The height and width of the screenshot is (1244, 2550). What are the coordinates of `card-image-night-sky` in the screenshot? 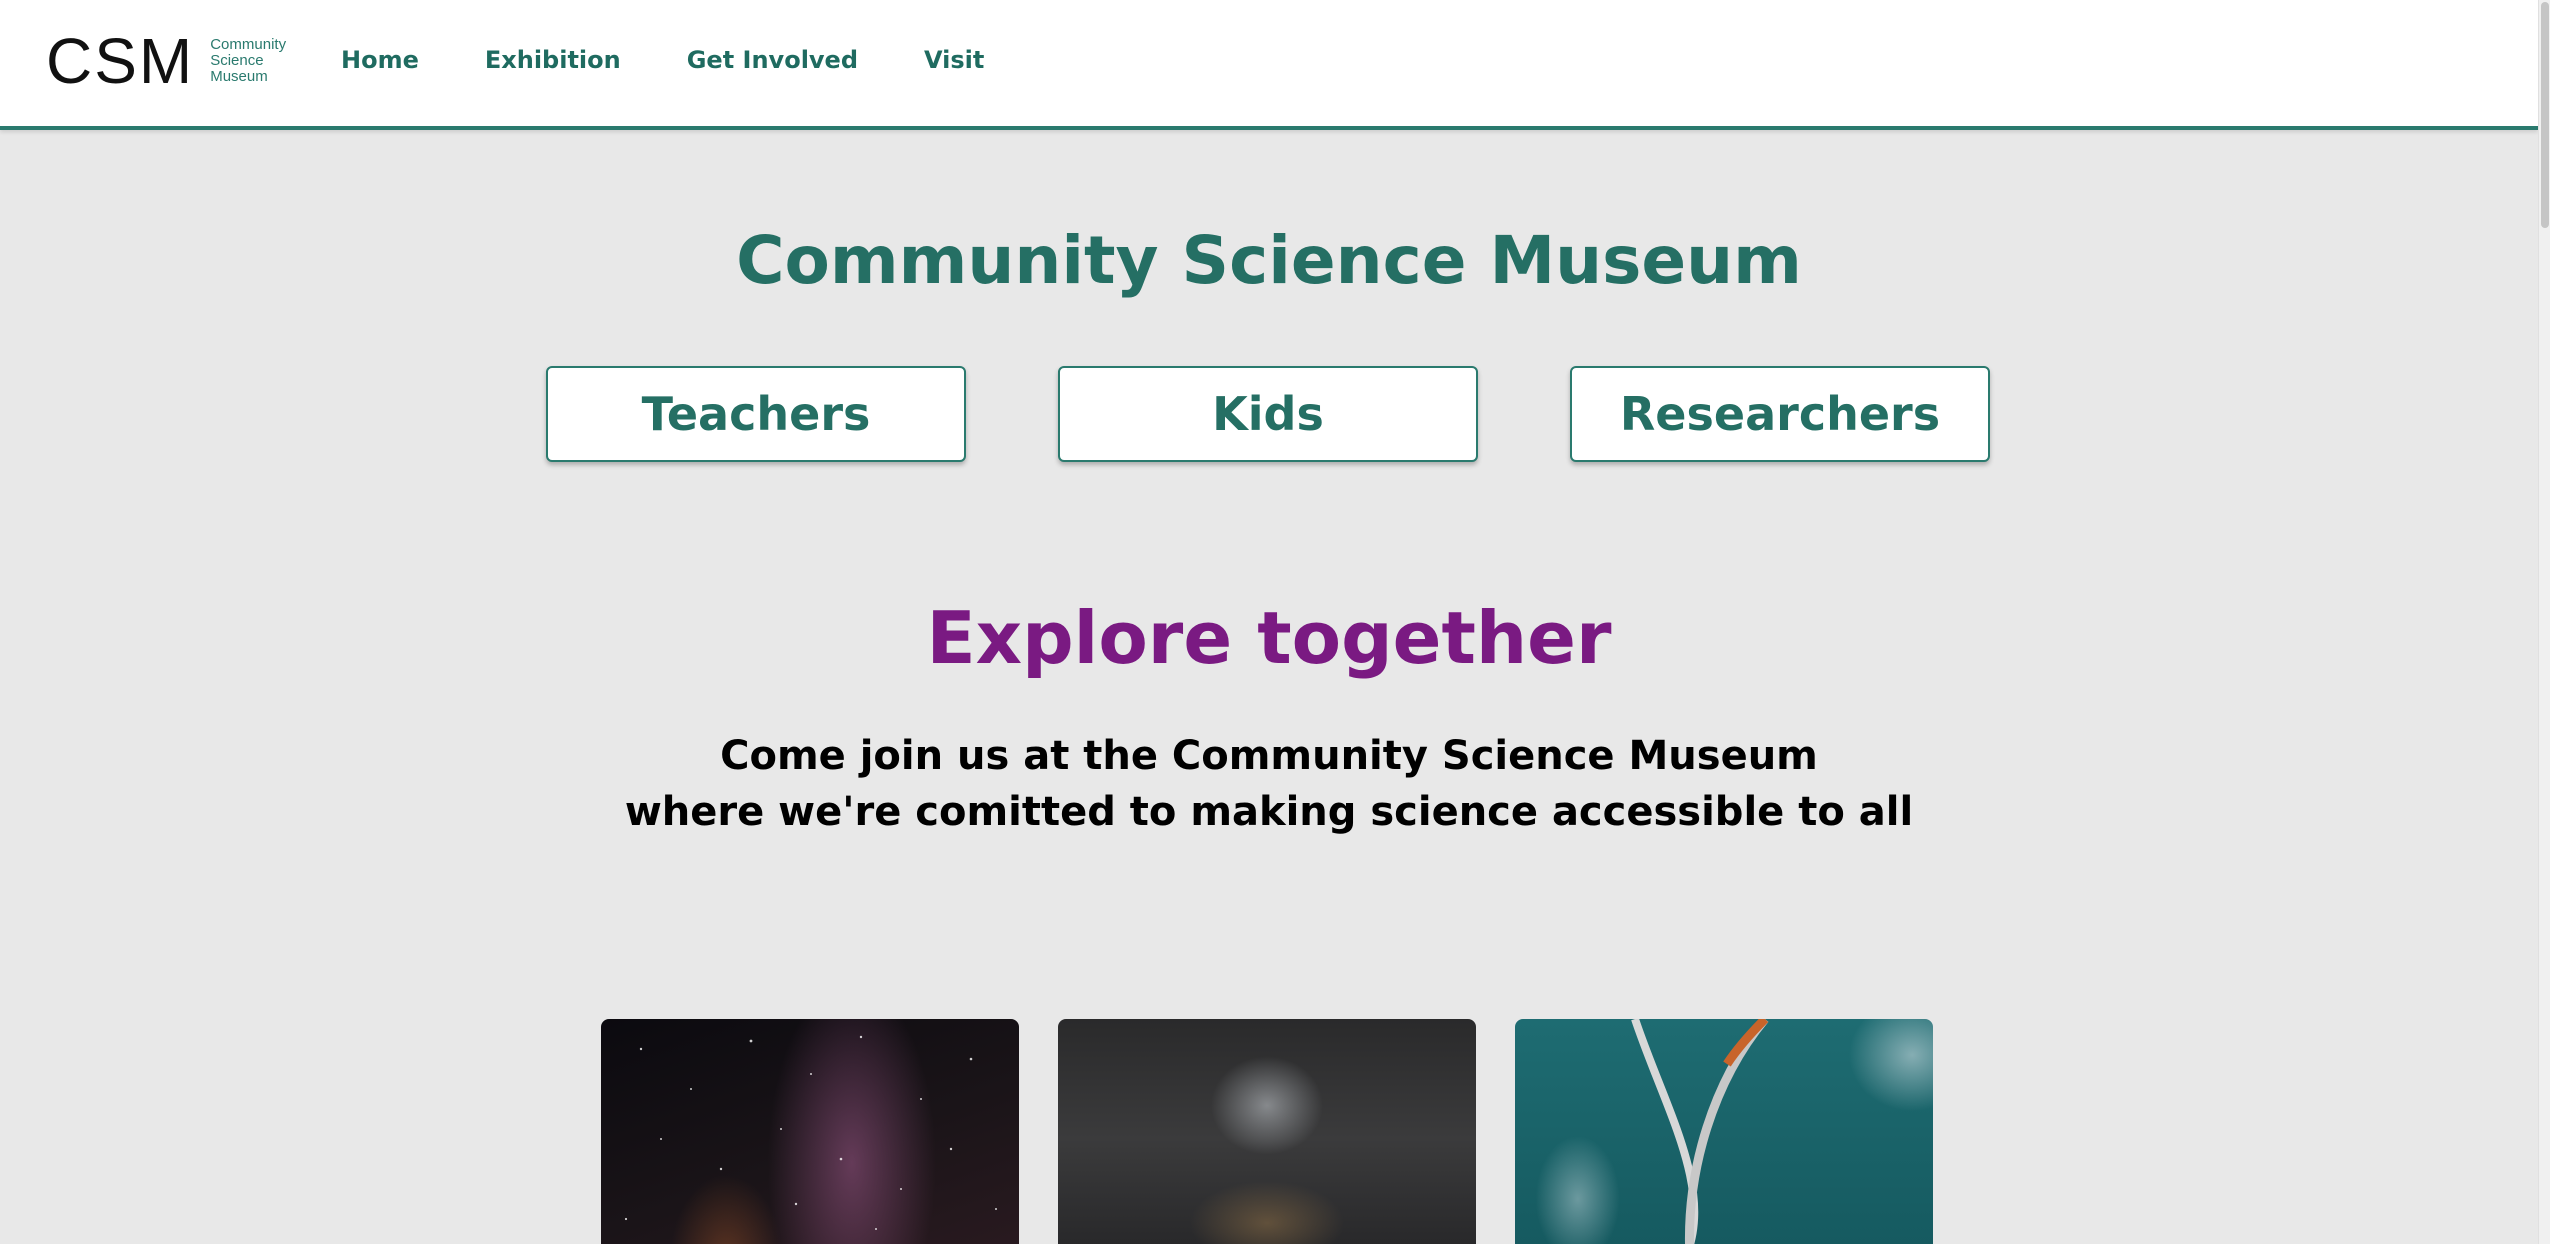 It's located at (810, 1131).